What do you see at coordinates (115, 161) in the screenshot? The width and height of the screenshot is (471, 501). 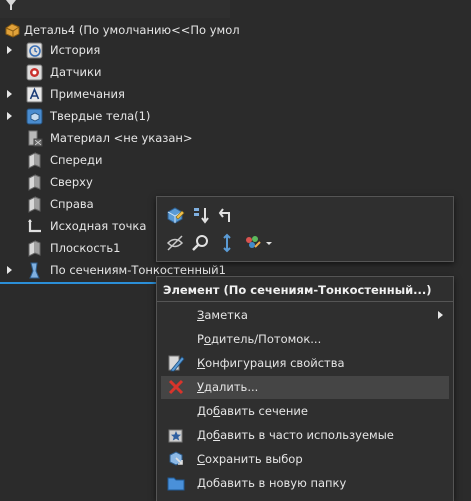 I see `tree-item-front-plane: Спереди` at bounding box center [115, 161].